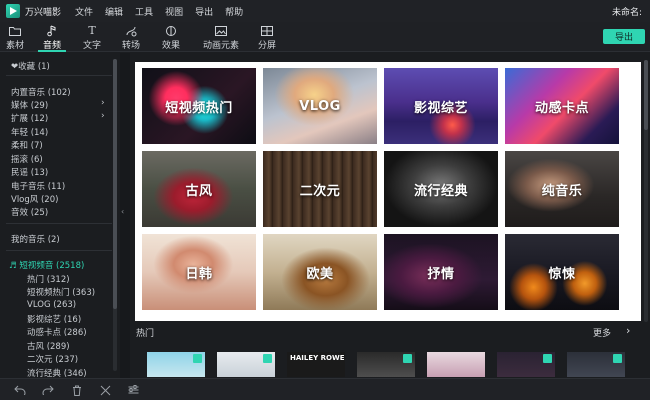 This screenshot has width=650, height=400. What do you see at coordinates (34, 199) in the screenshot?
I see `sidebar-item-vlog: Vlog风 (20)` at bounding box center [34, 199].